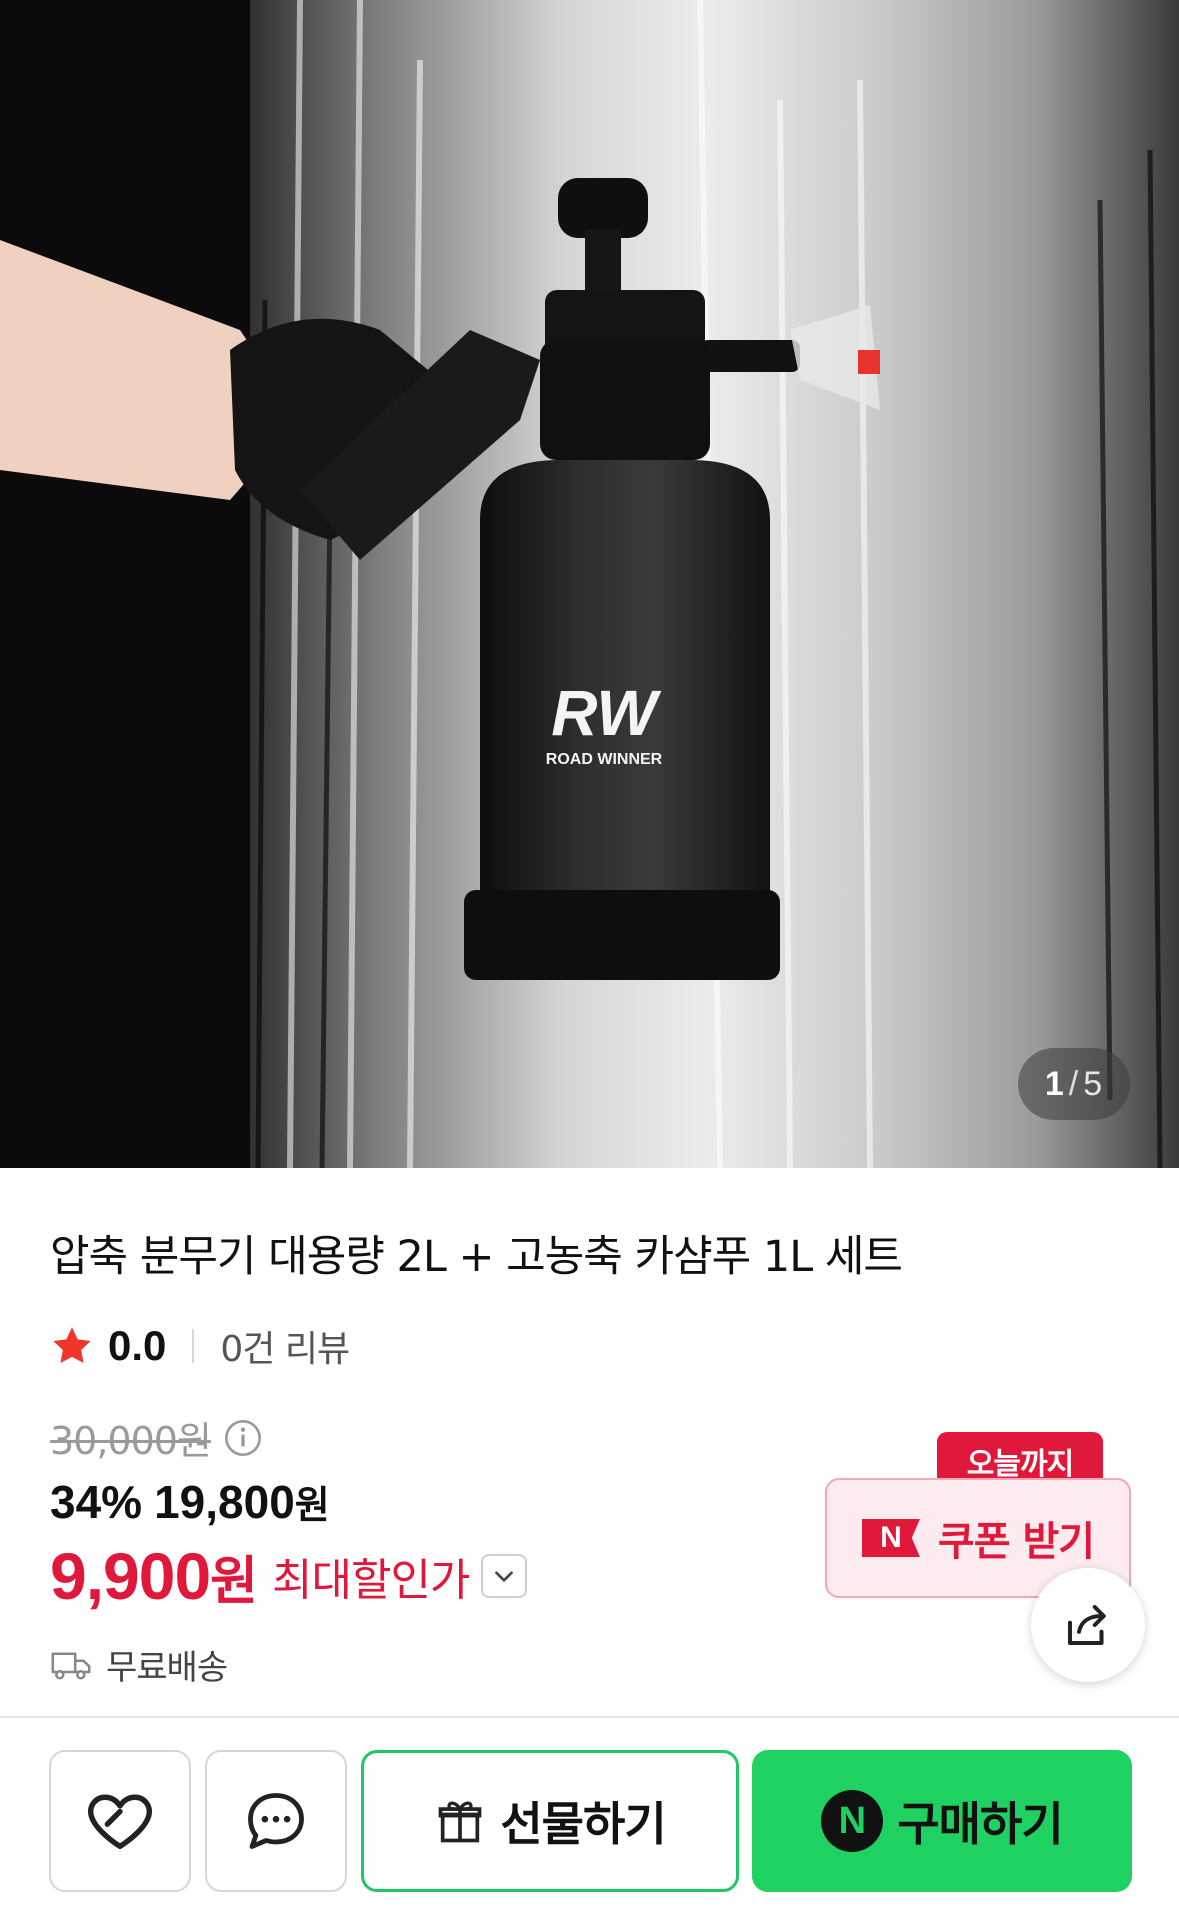 Image resolution: width=1179 pixels, height=1907 pixels. I want to click on max-discount-unit: 원, so click(234, 1581).